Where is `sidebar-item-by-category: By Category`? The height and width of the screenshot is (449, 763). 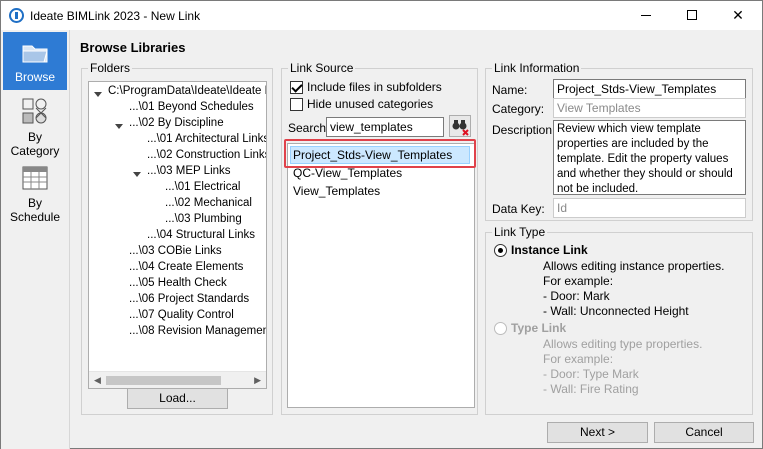 sidebar-item-by-category: By Category is located at coordinates (35, 127).